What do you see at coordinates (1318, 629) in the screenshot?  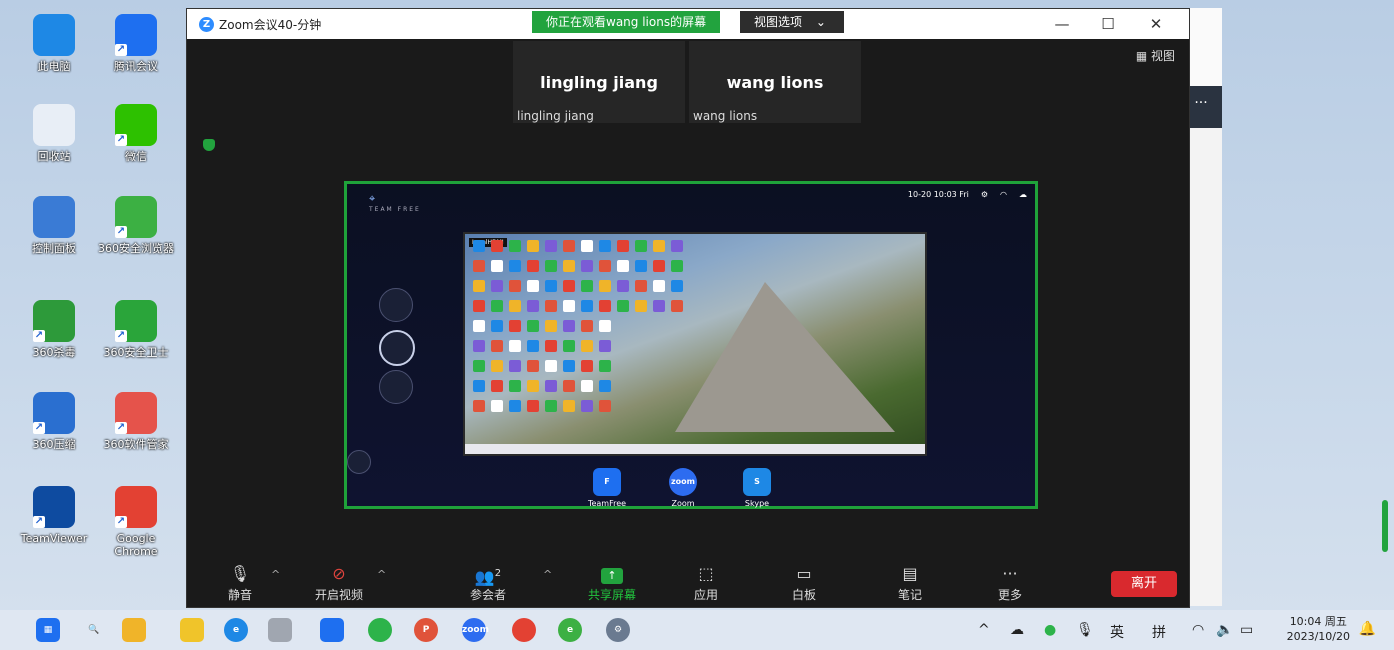 I see `clock: 10:04 周五 2023/10/20` at bounding box center [1318, 629].